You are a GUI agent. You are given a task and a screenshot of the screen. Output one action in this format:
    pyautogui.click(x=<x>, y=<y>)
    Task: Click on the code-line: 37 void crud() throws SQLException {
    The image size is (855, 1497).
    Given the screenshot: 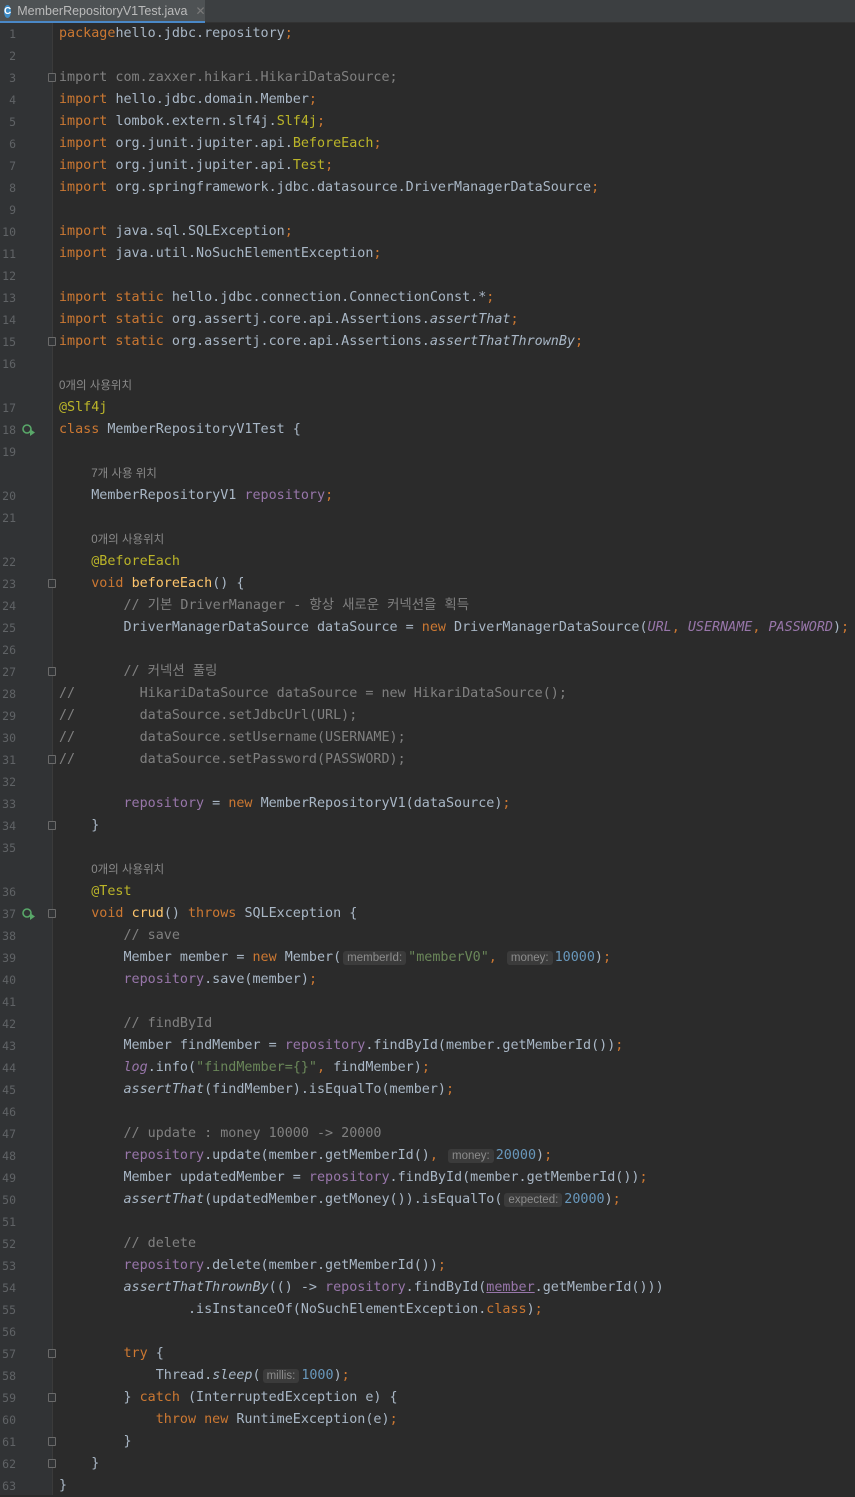 What is the action you would take?
    pyautogui.click(x=427, y=914)
    